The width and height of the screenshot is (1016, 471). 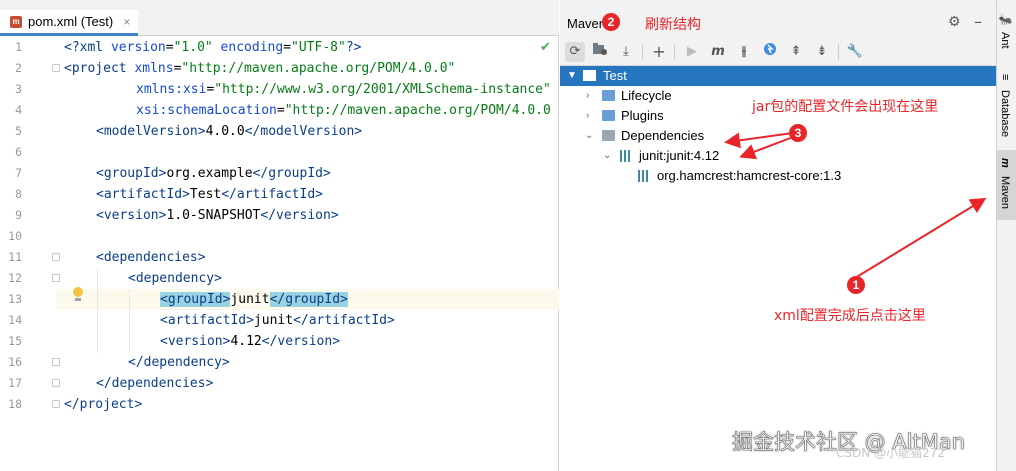 I want to click on gear-icon: ⚙, so click(x=954, y=22).